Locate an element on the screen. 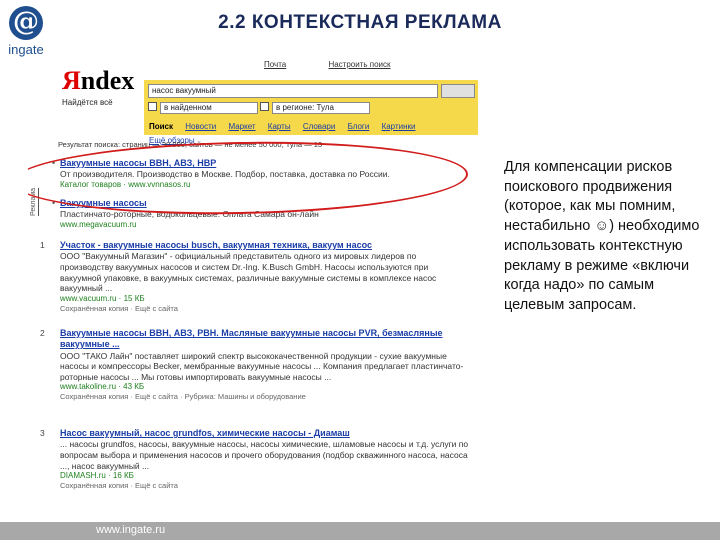 This screenshot has height=540, width=720. tab-market: Маркет is located at coordinates (241, 127).